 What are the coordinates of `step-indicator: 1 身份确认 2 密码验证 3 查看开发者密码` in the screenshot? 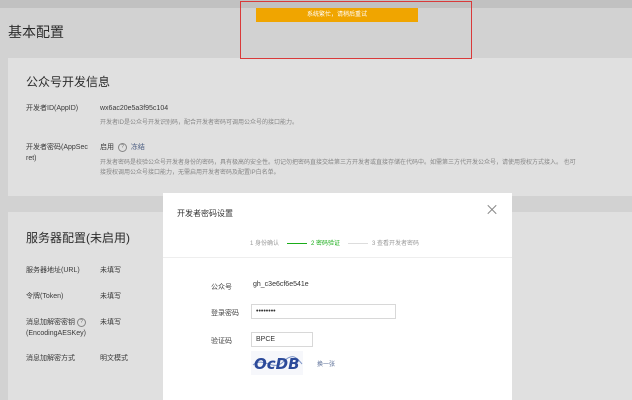 It's located at (337, 242).